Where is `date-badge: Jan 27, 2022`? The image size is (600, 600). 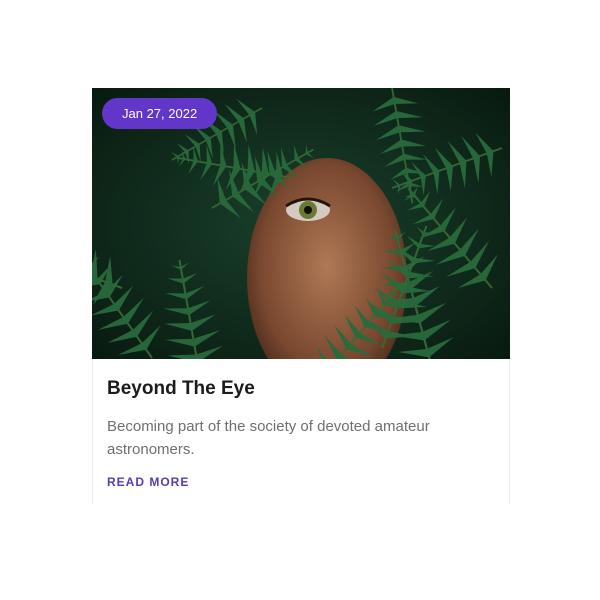 date-badge: Jan 27, 2022 is located at coordinates (160, 113).